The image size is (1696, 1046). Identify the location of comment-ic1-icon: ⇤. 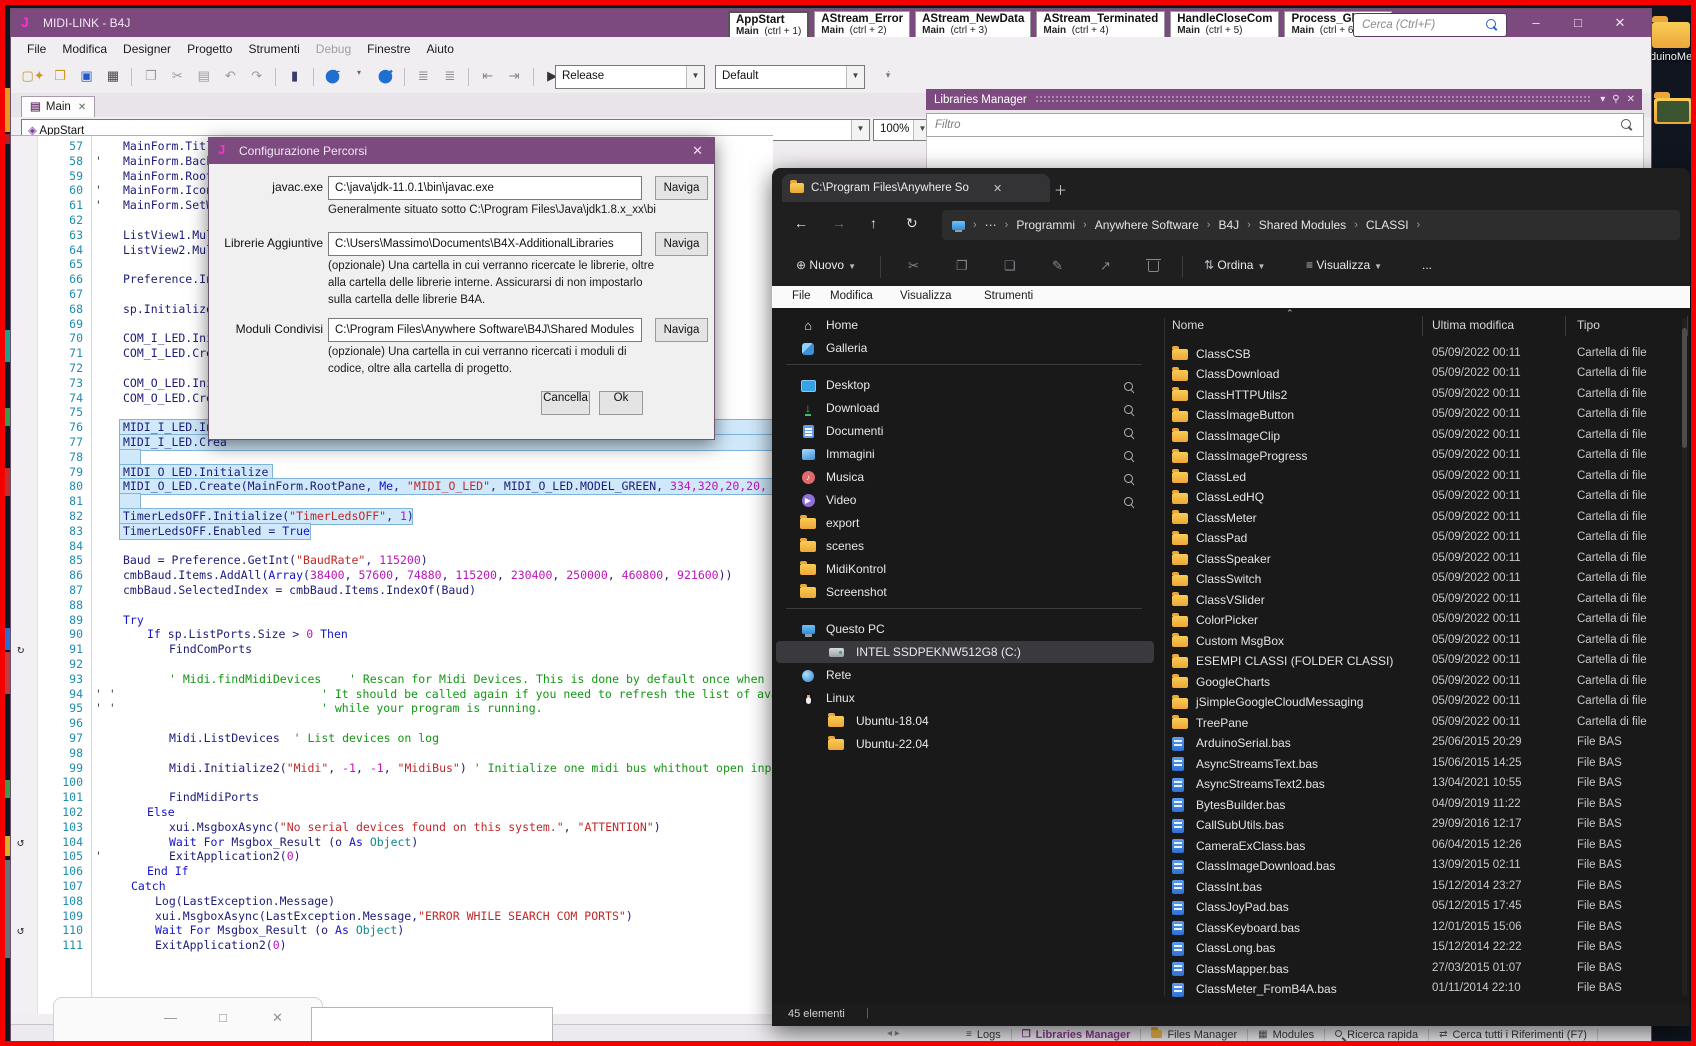
(488, 76).